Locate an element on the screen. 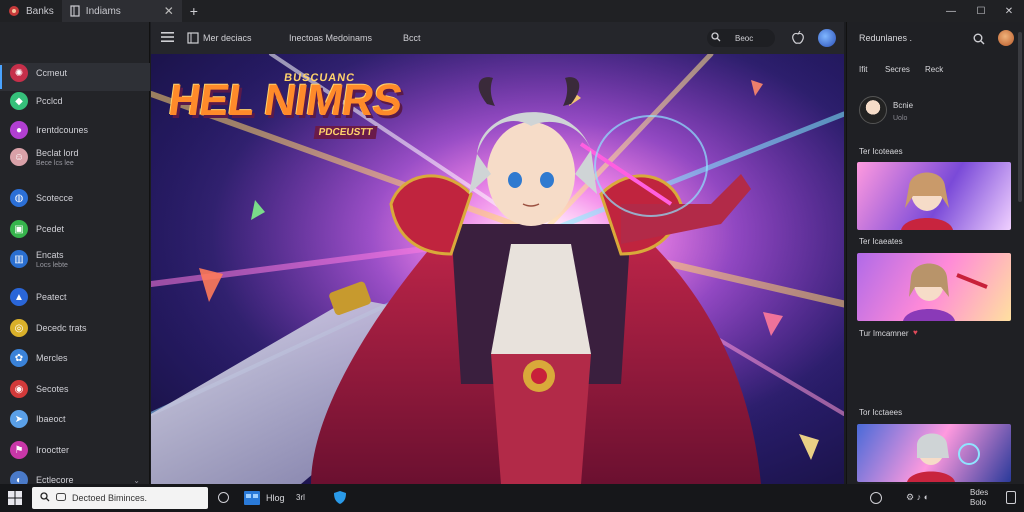 Image resolution: width=1024 pixels, height=512 pixels. tray-clock: Bdes Bolo is located at coordinates (979, 498).